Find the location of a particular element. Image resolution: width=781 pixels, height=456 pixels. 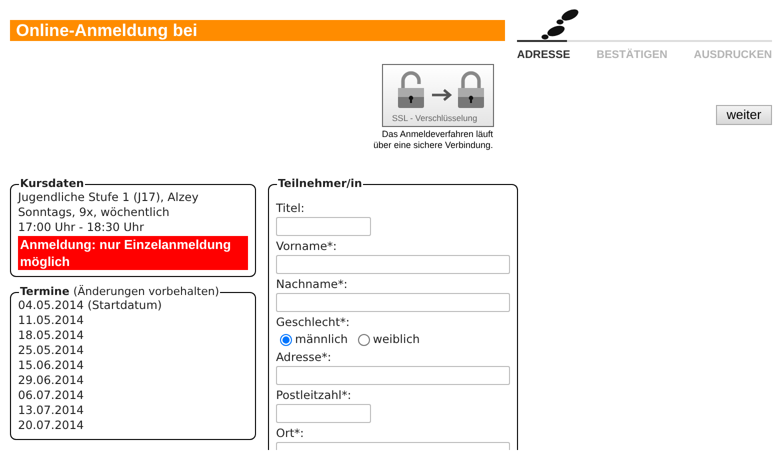

radio-label: weiblich is located at coordinates (396, 339).